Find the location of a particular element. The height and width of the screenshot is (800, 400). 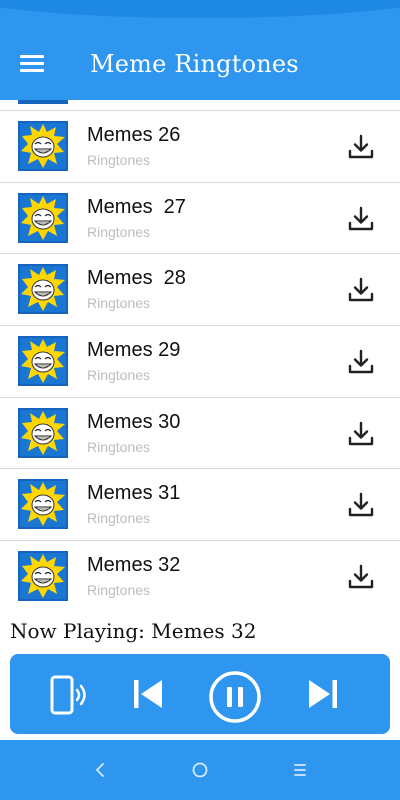

list-item: Memes 31 Ringtones is located at coordinates (200, 505).